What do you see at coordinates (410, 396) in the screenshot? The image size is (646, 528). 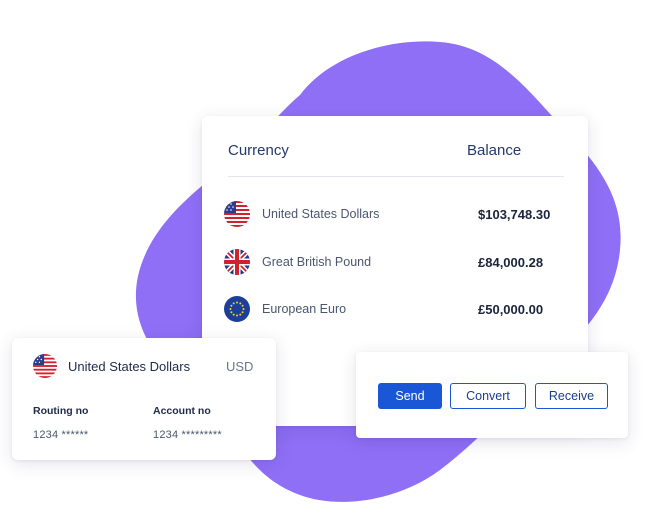 I see `send-button: Send` at bounding box center [410, 396].